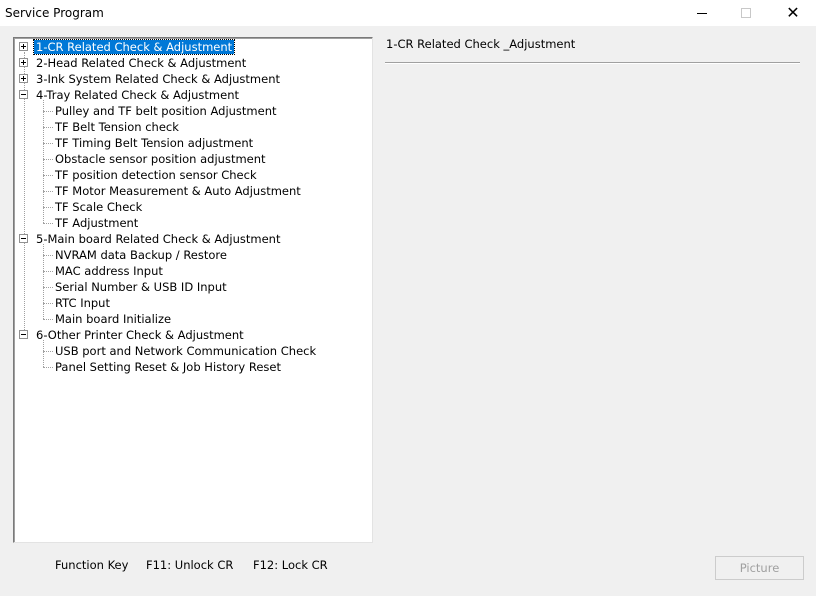 This screenshot has height=596, width=816. What do you see at coordinates (92, 565) in the screenshot?
I see `function-key-label: Function Key` at bounding box center [92, 565].